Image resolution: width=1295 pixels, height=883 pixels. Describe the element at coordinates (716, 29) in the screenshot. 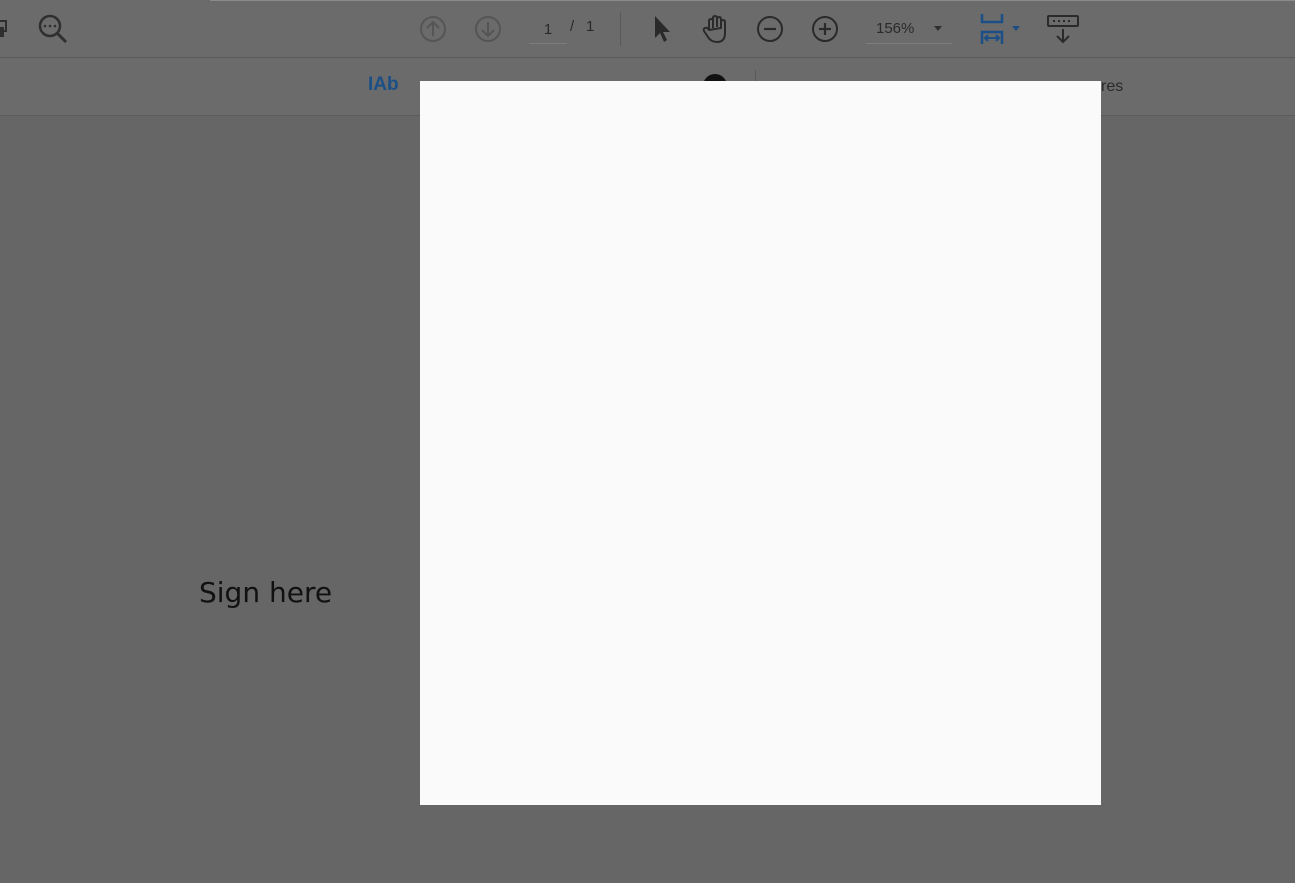

I see `hand-icon` at that location.